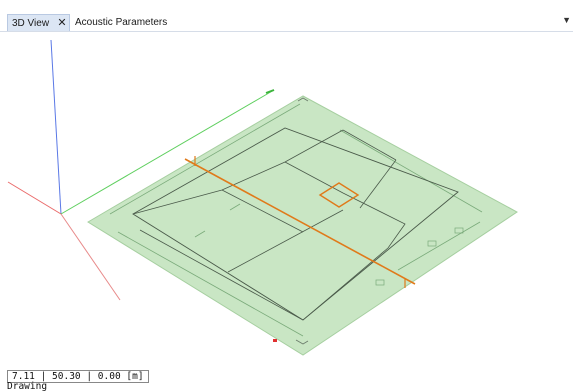 The width and height of the screenshot is (573, 392). I want to click on tab-acoustic-parameters: Acoustic Parameters, so click(125, 22).